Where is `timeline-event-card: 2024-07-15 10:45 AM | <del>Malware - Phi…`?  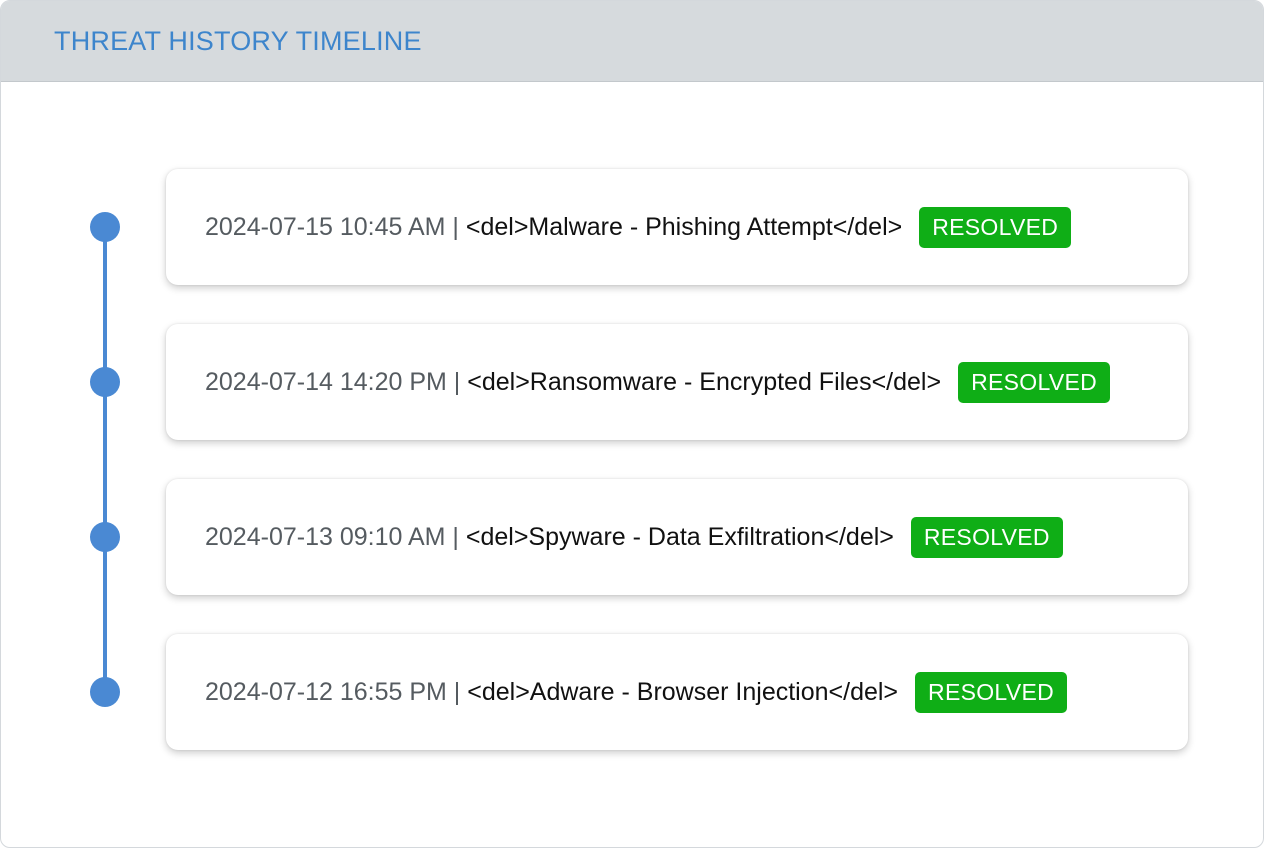 timeline-event-card: 2024-07-15 10:45 AM | <del>Malware - Phi… is located at coordinates (677, 227).